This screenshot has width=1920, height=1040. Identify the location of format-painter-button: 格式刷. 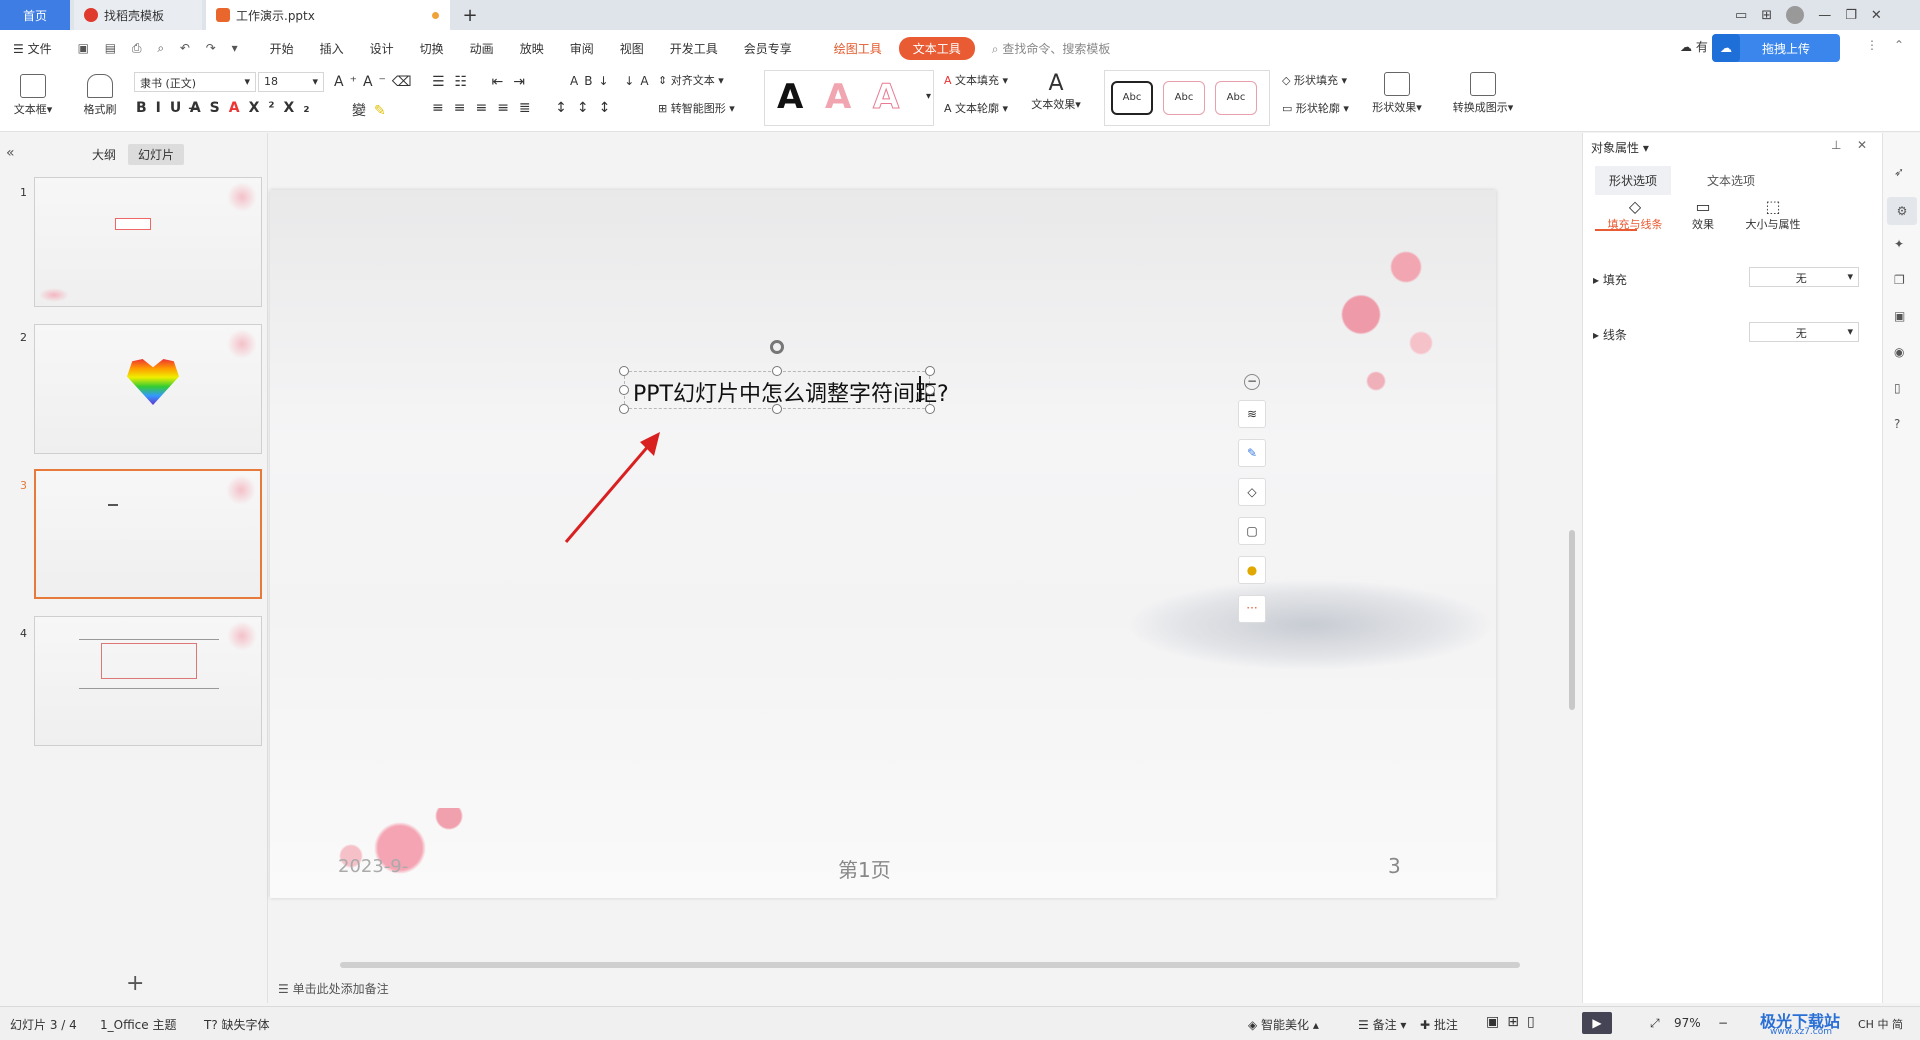
(100, 95).